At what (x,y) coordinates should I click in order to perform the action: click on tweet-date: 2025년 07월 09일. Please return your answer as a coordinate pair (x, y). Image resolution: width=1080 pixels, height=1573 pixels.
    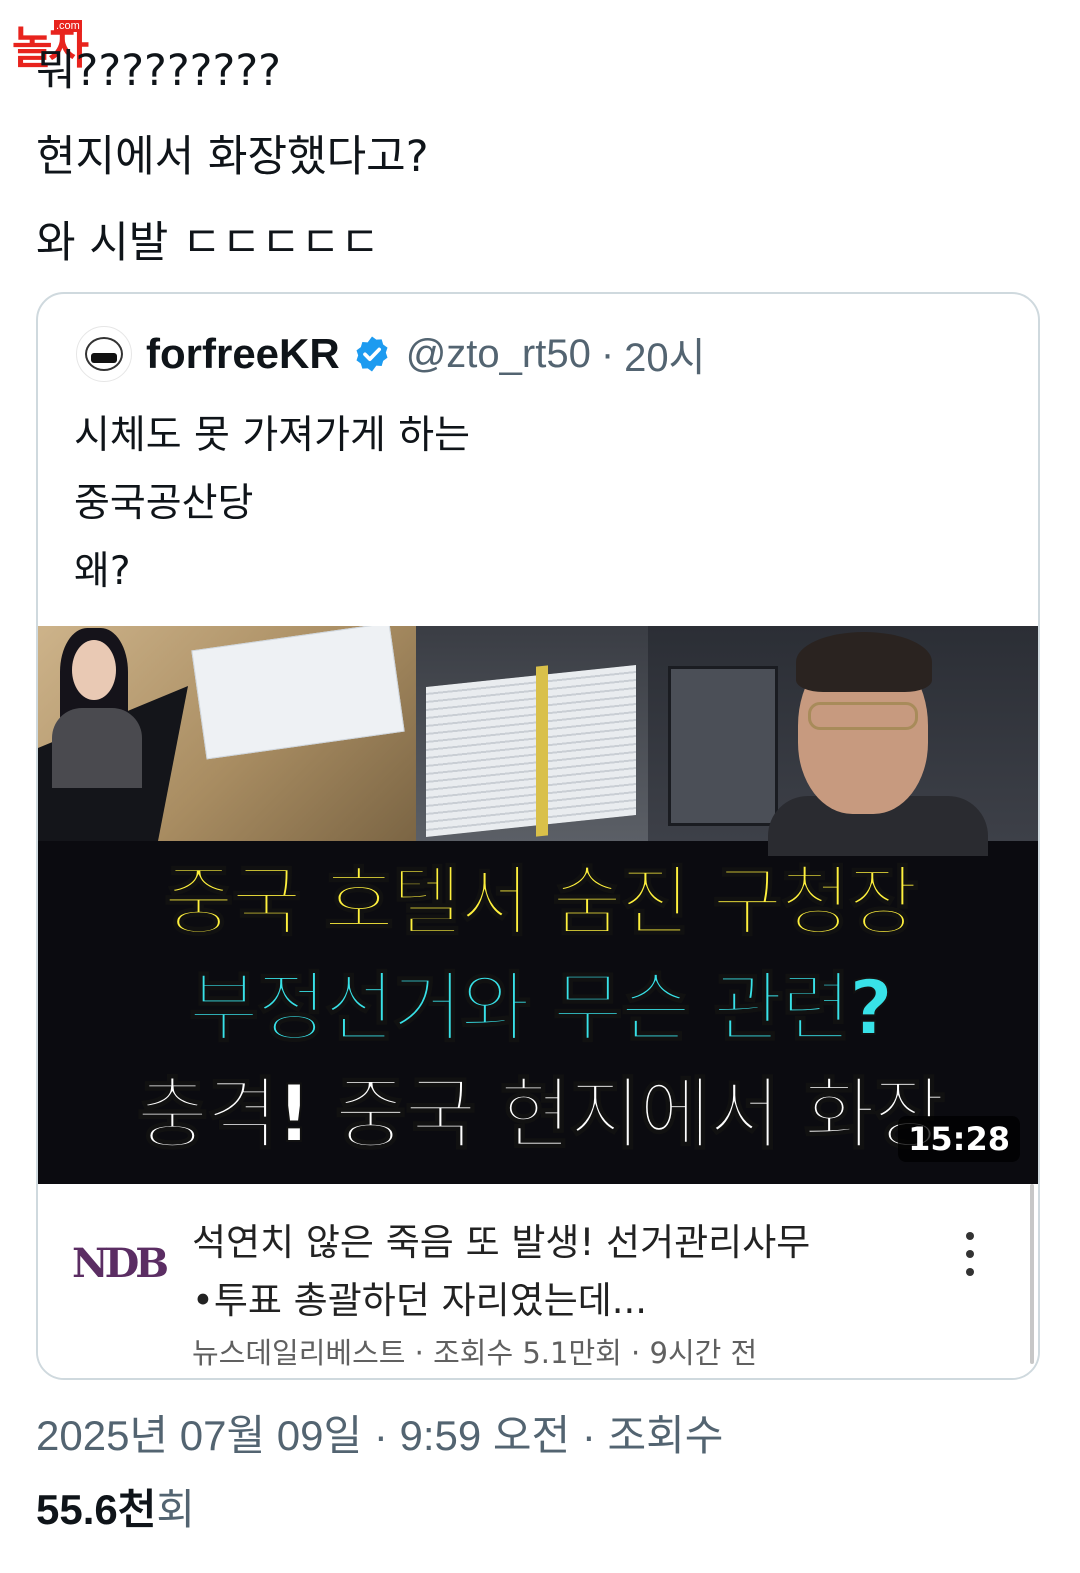
    Looking at the image, I should click on (199, 1435).